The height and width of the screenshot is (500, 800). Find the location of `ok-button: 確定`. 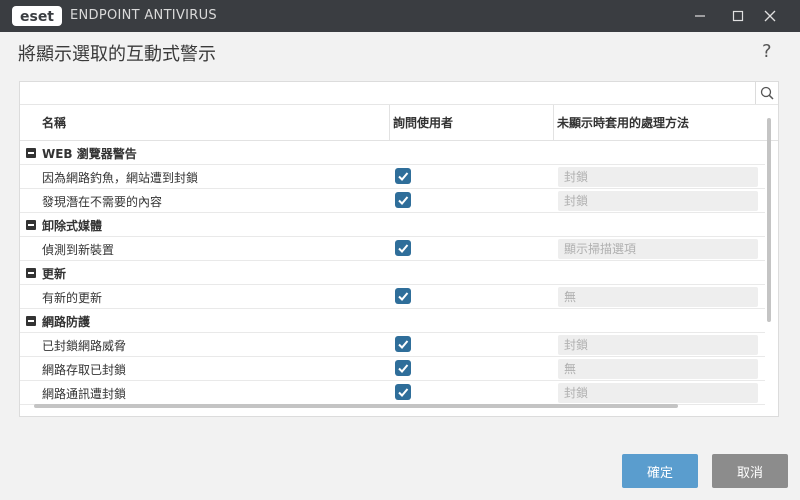

ok-button: 確定 is located at coordinates (660, 471).